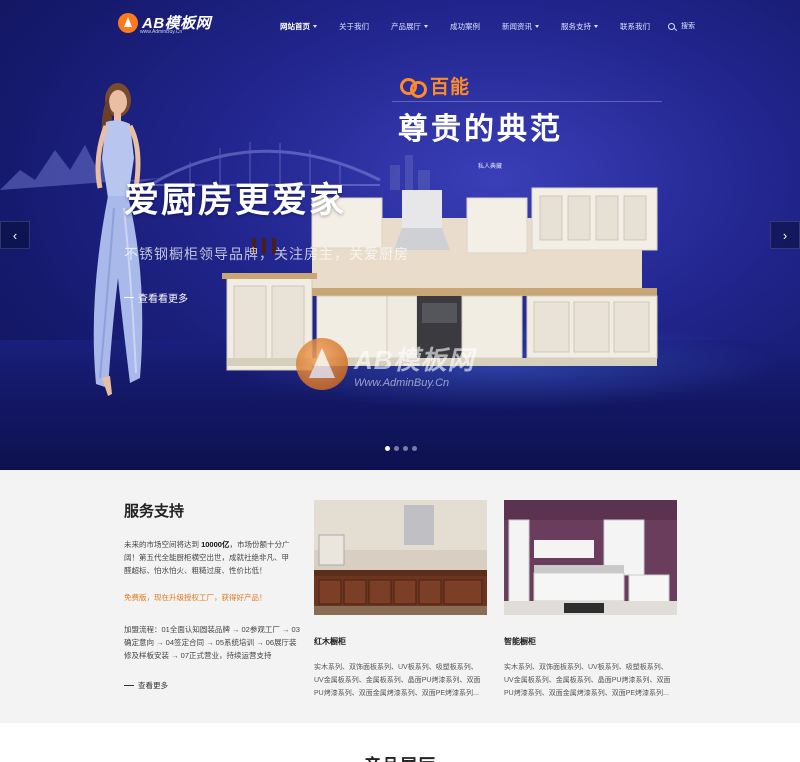 Image resolution: width=800 pixels, height=762 pixels. I want to click on search-icon, so click(671, 26).